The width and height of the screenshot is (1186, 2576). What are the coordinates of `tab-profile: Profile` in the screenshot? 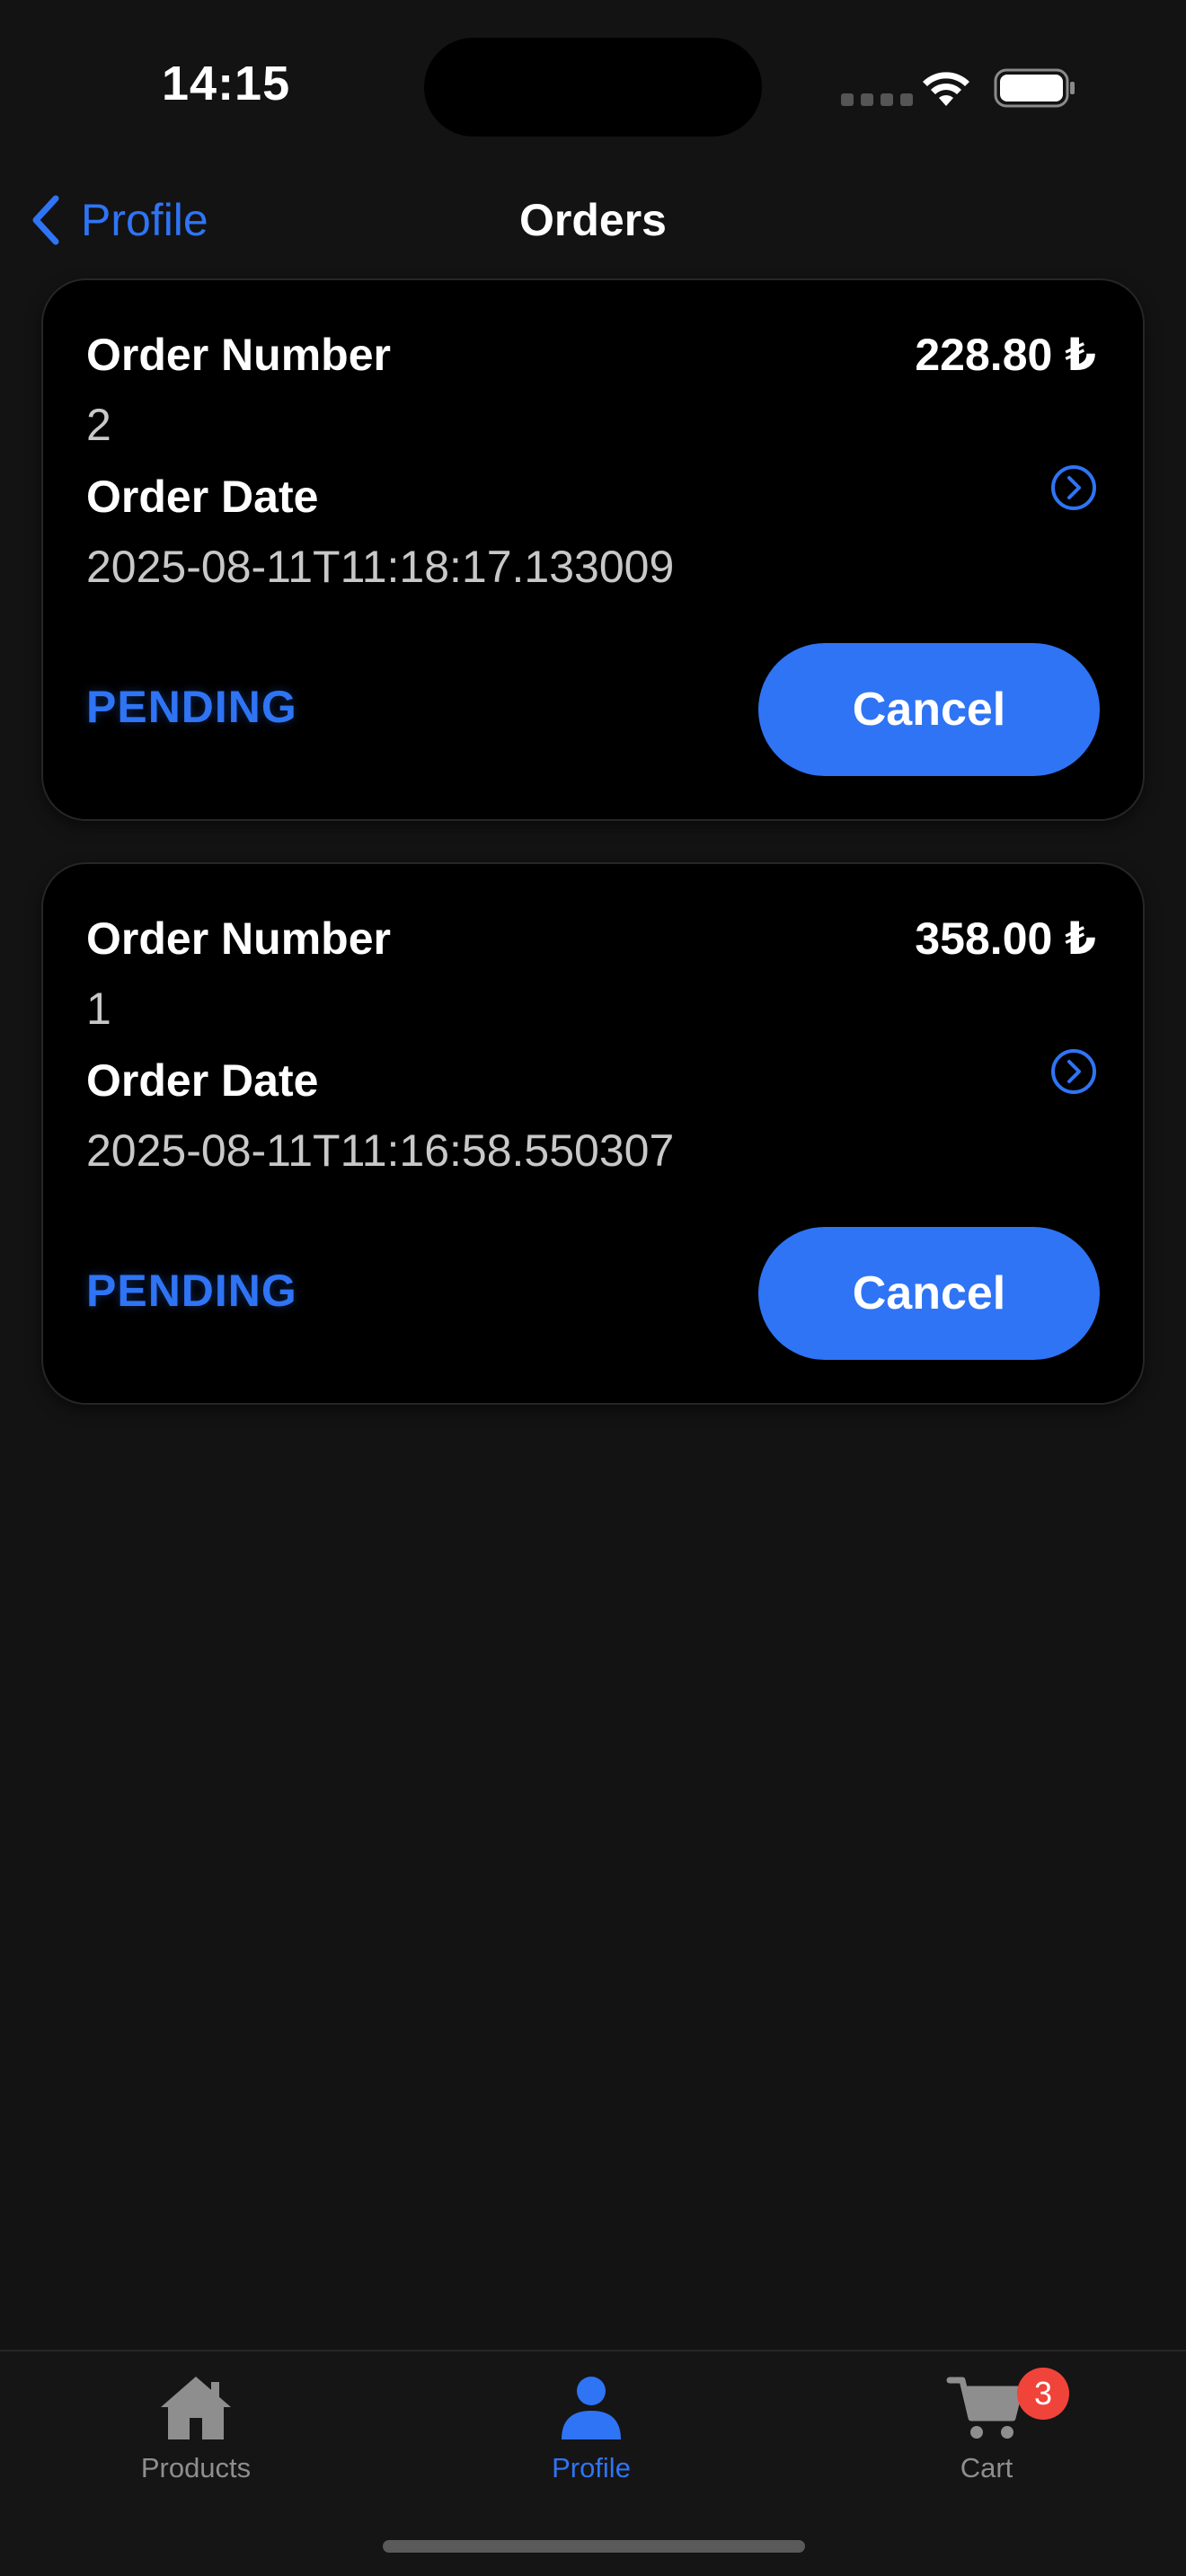 It's located at (591, 2438).